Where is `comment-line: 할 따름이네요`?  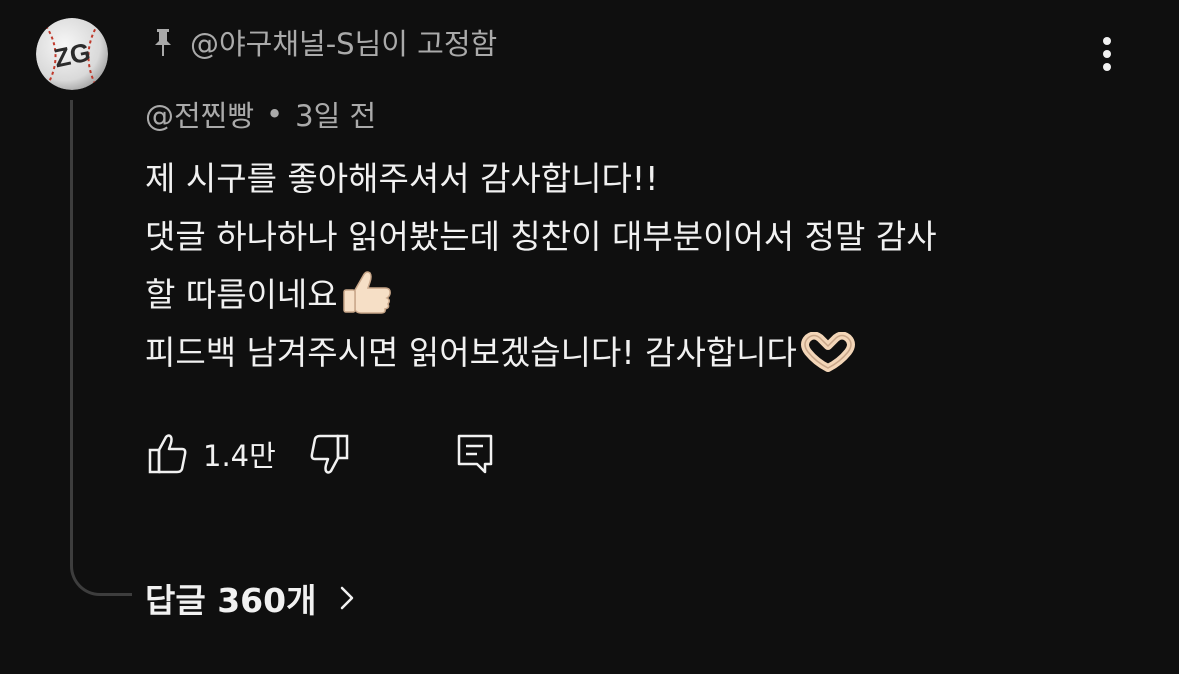 comment-line: 할 따름이네요 is located at coordinates (645, 295).